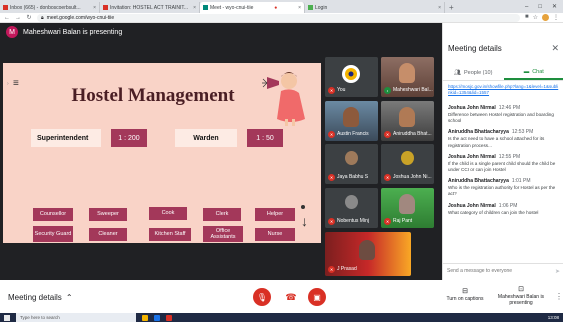 Image resolution: width=563 pixels, height=322 pixels. I want to click on chat-input-bar: ➤, so click(503, 270).